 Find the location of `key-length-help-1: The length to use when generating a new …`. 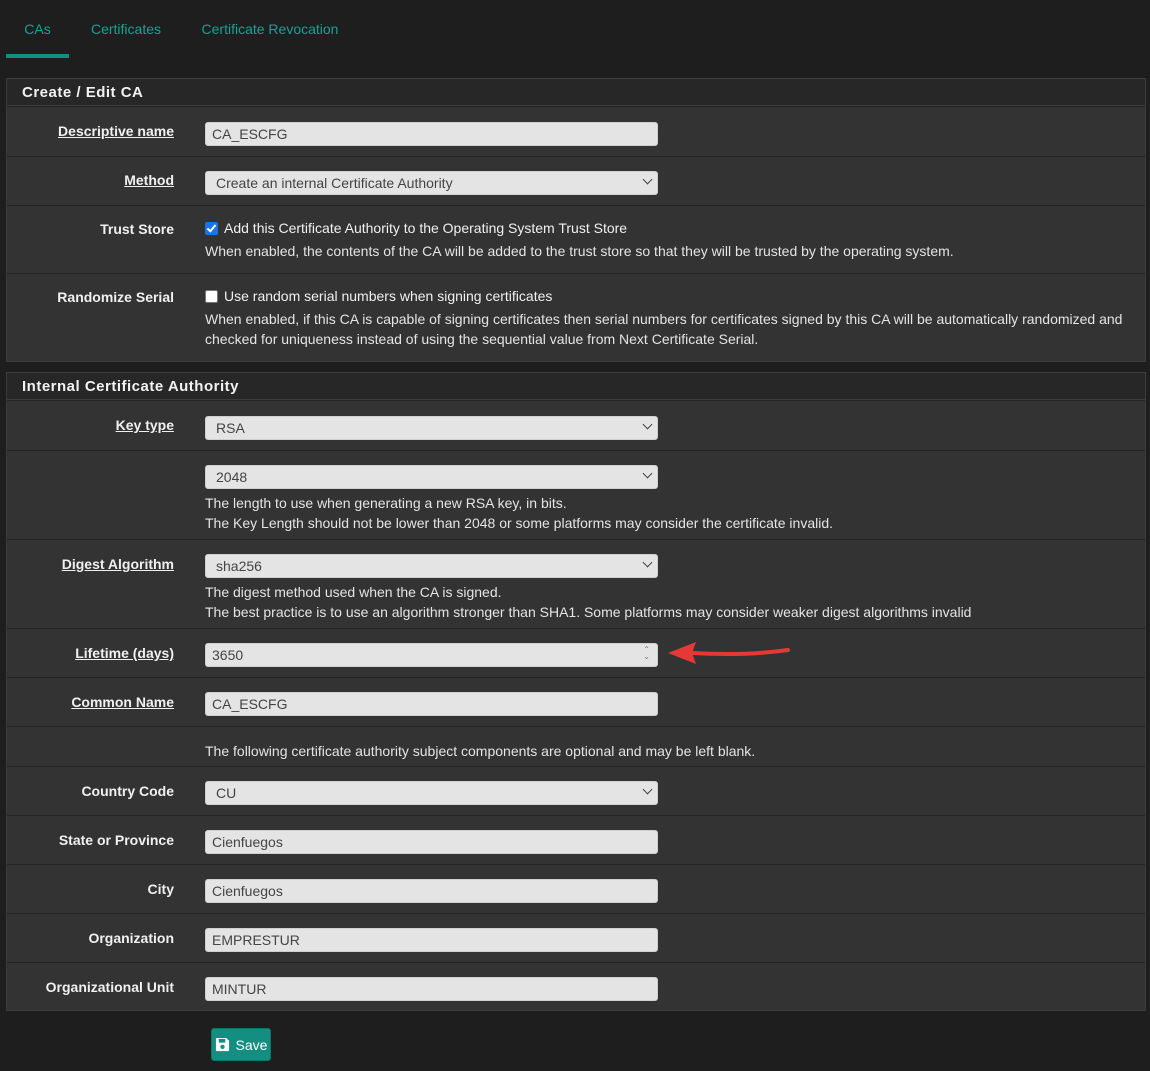

key-length-help-1: The length to use when generating a new … is located at coordinates (386, 503).